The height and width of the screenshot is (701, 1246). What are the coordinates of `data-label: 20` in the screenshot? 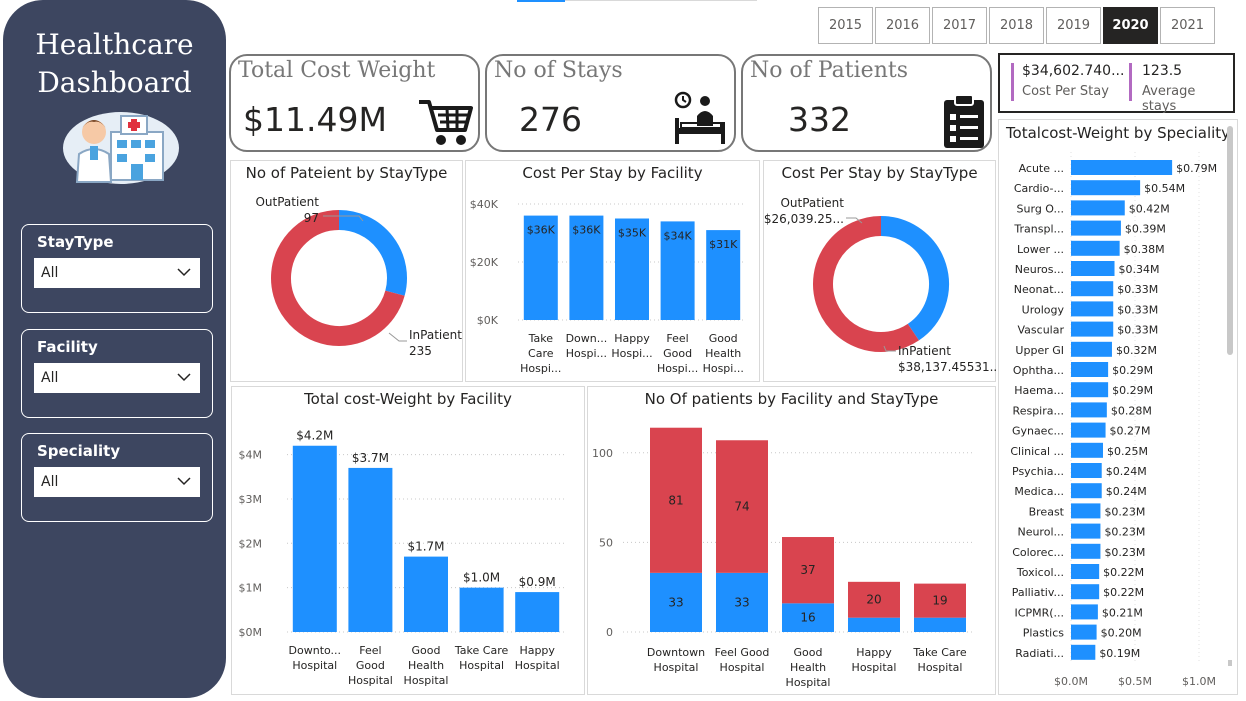 It's located at (873, 600).